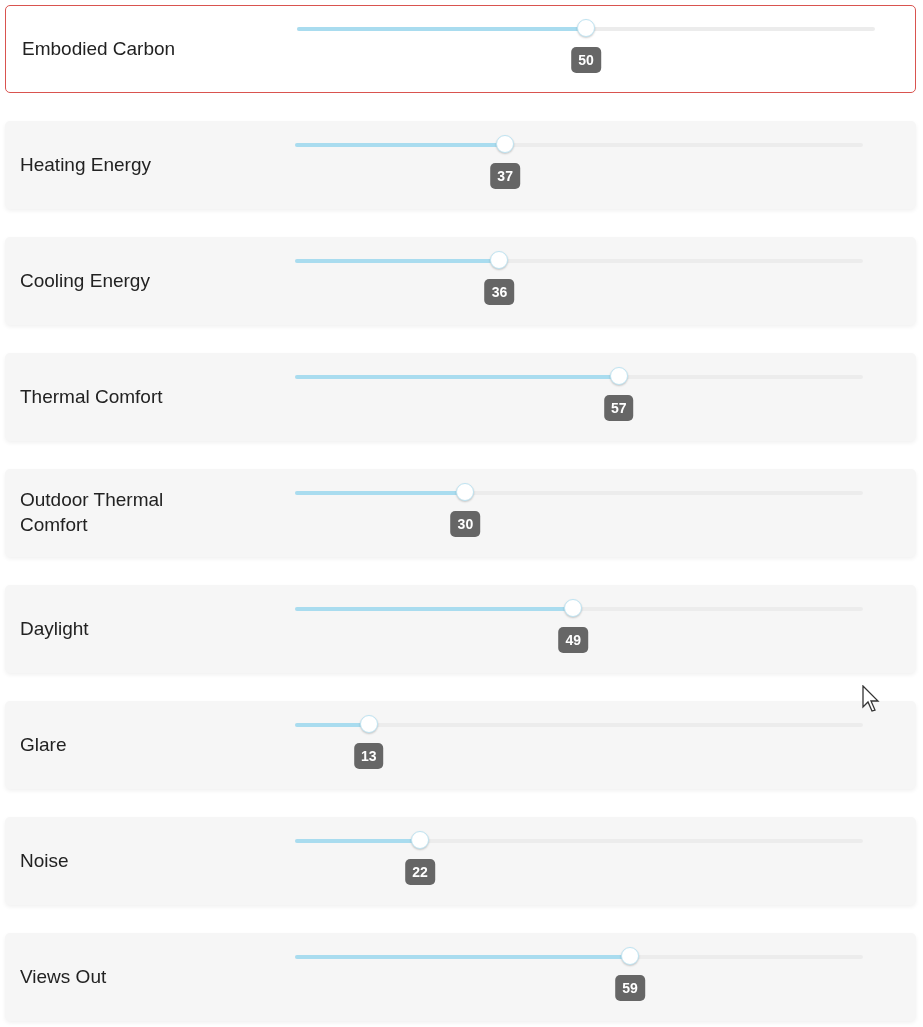 This screenshot has height=1027, width=923. Describe the element at coordinates (85, 280) in the screenshot. I see `slider-label: Cooling Energy` at that location.